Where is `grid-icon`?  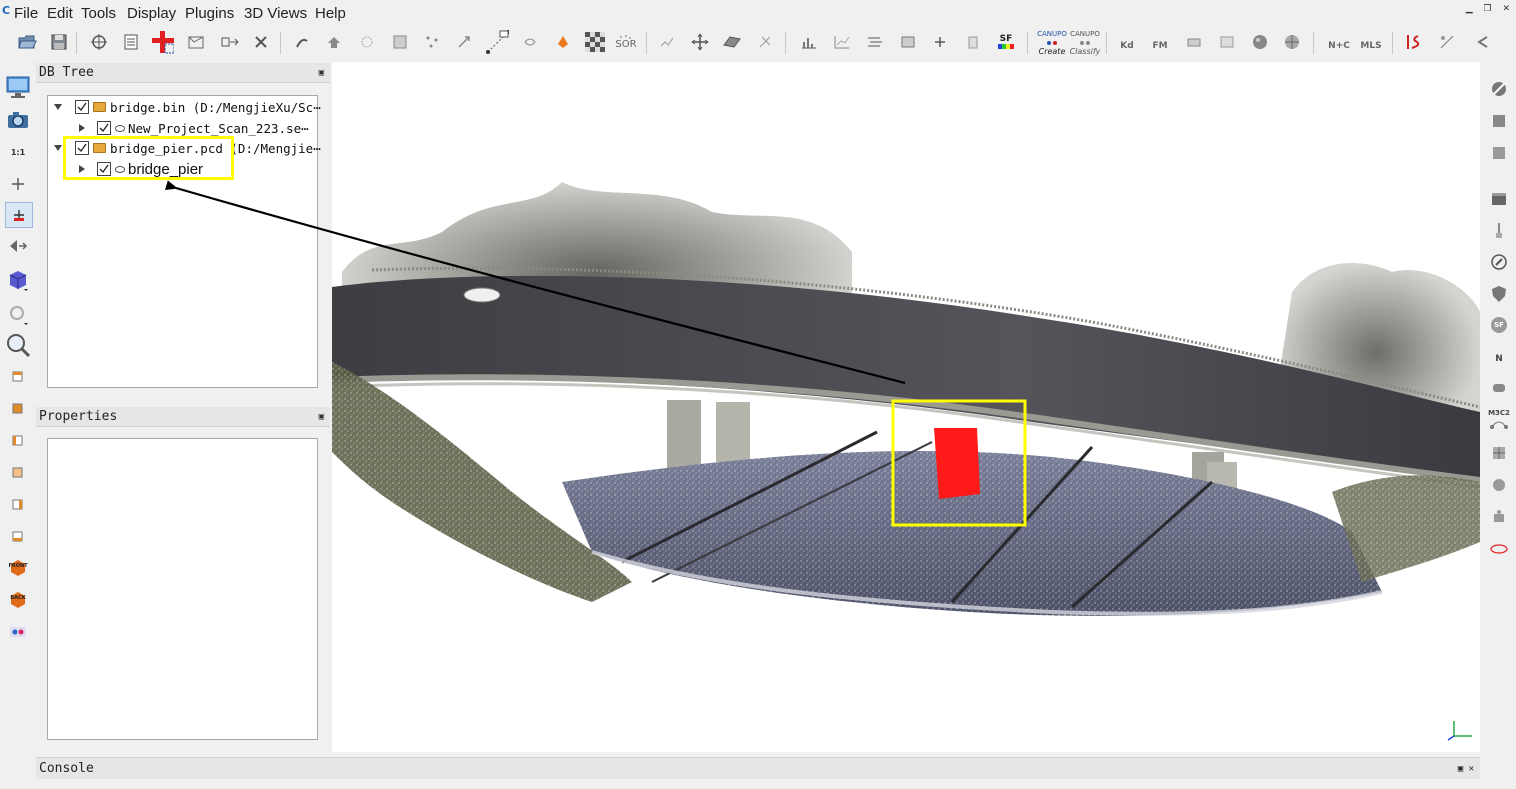 grid-icon is located at coordinates (1499, 453).